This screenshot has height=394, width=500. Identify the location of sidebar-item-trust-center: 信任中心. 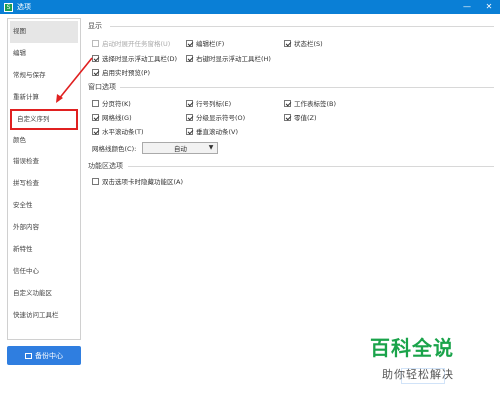
(44, 272).